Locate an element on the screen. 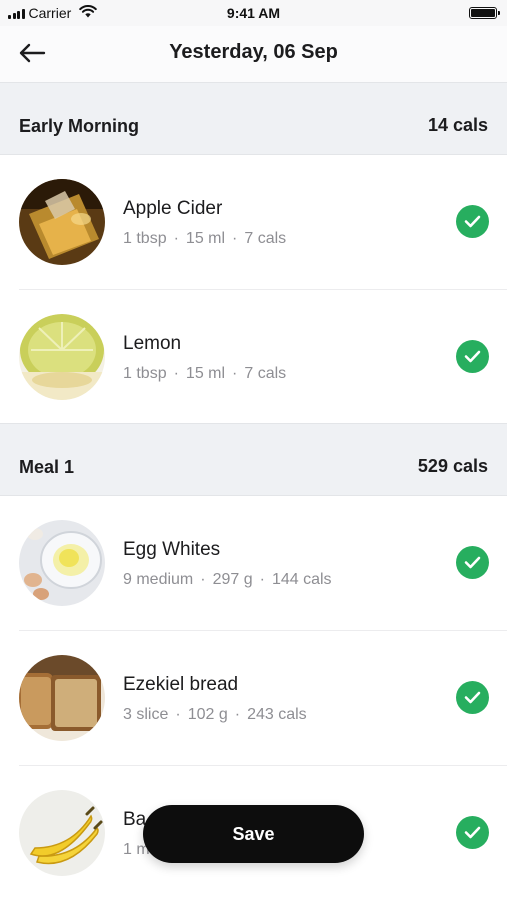  food-image-lemon is located at coordinates (62, 357).